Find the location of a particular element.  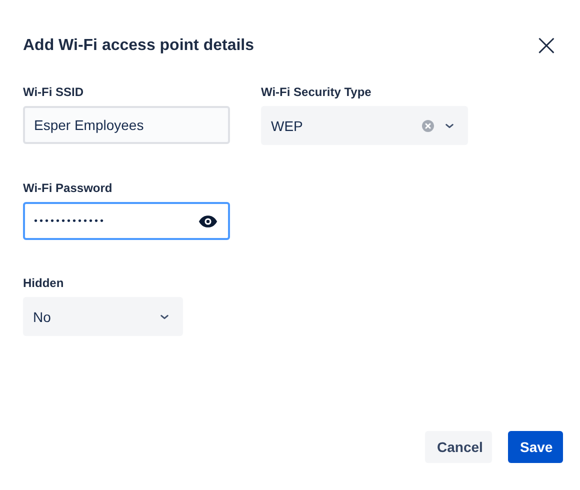

field-label: Wi-Fi Security Type is located at coordinates (316, 92).